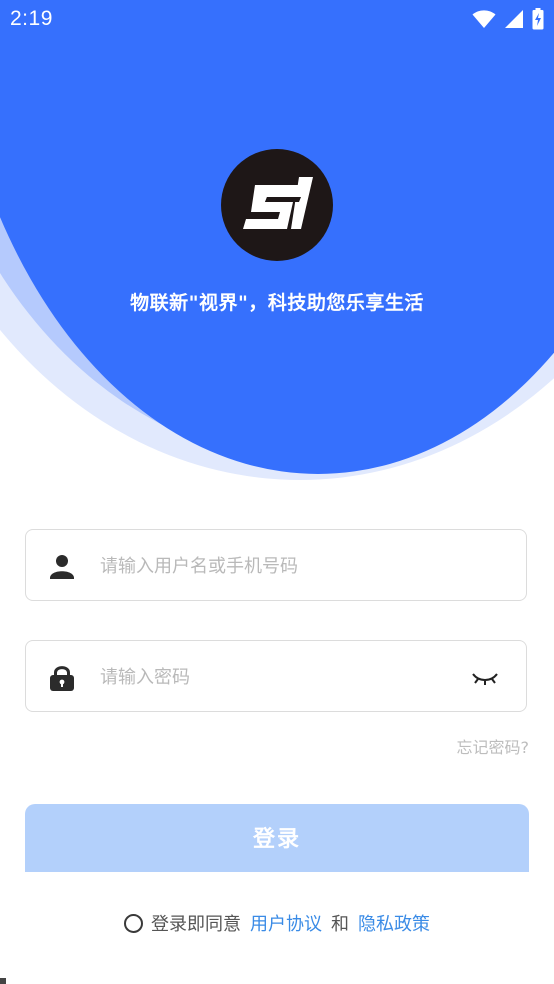  What do you see at coordinates (514, 19) in the screenshot?
I see `signal-icon` at bounding box center [514, 19].